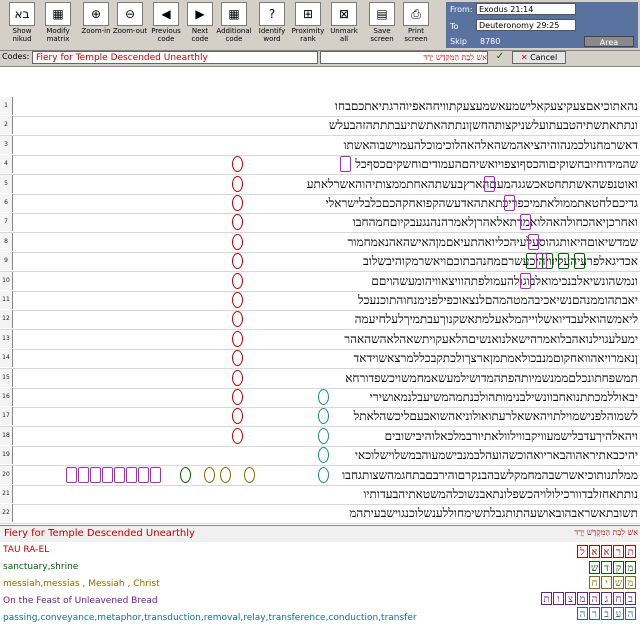  Describe the element at coordinates (308, 35) in the screenshot. I see `toolbar-button-label: Proximity rank` at that location.